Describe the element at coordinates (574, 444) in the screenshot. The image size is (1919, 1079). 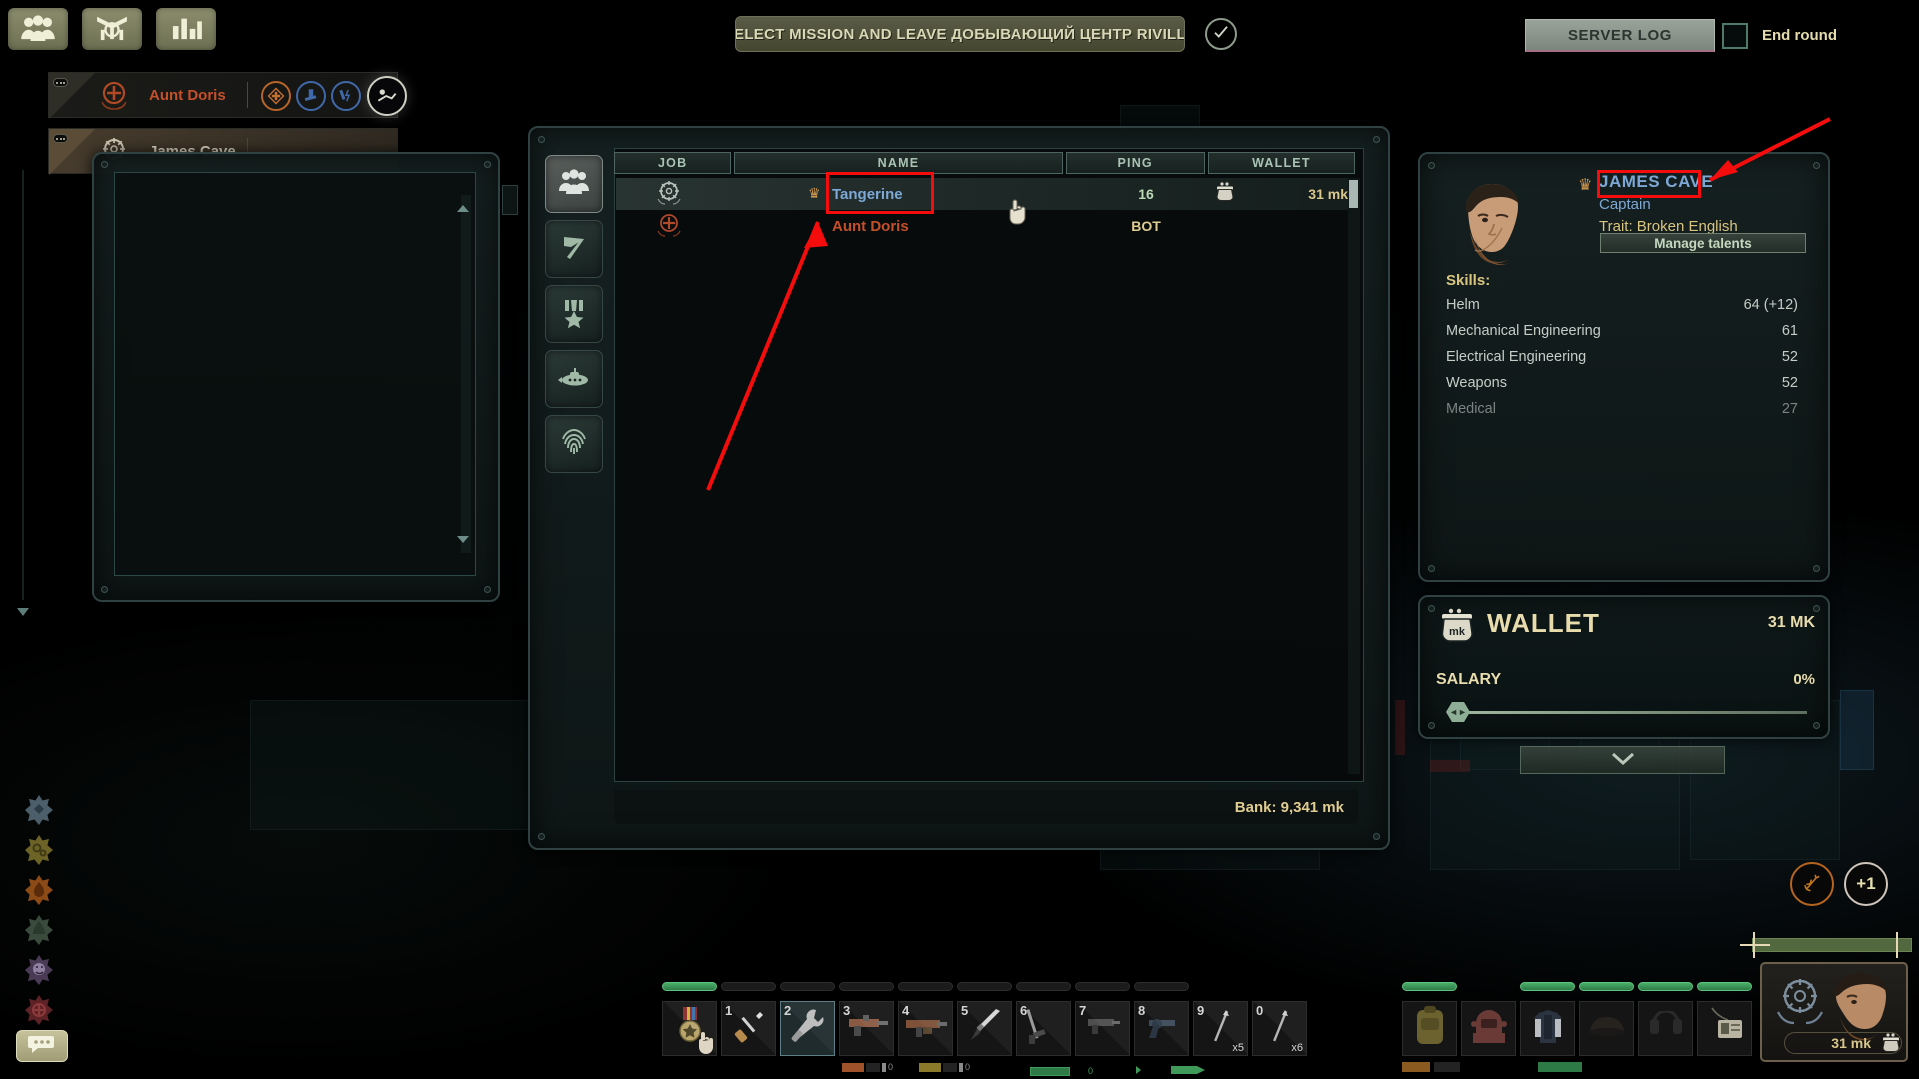
I see `tab-traitor` at that location.